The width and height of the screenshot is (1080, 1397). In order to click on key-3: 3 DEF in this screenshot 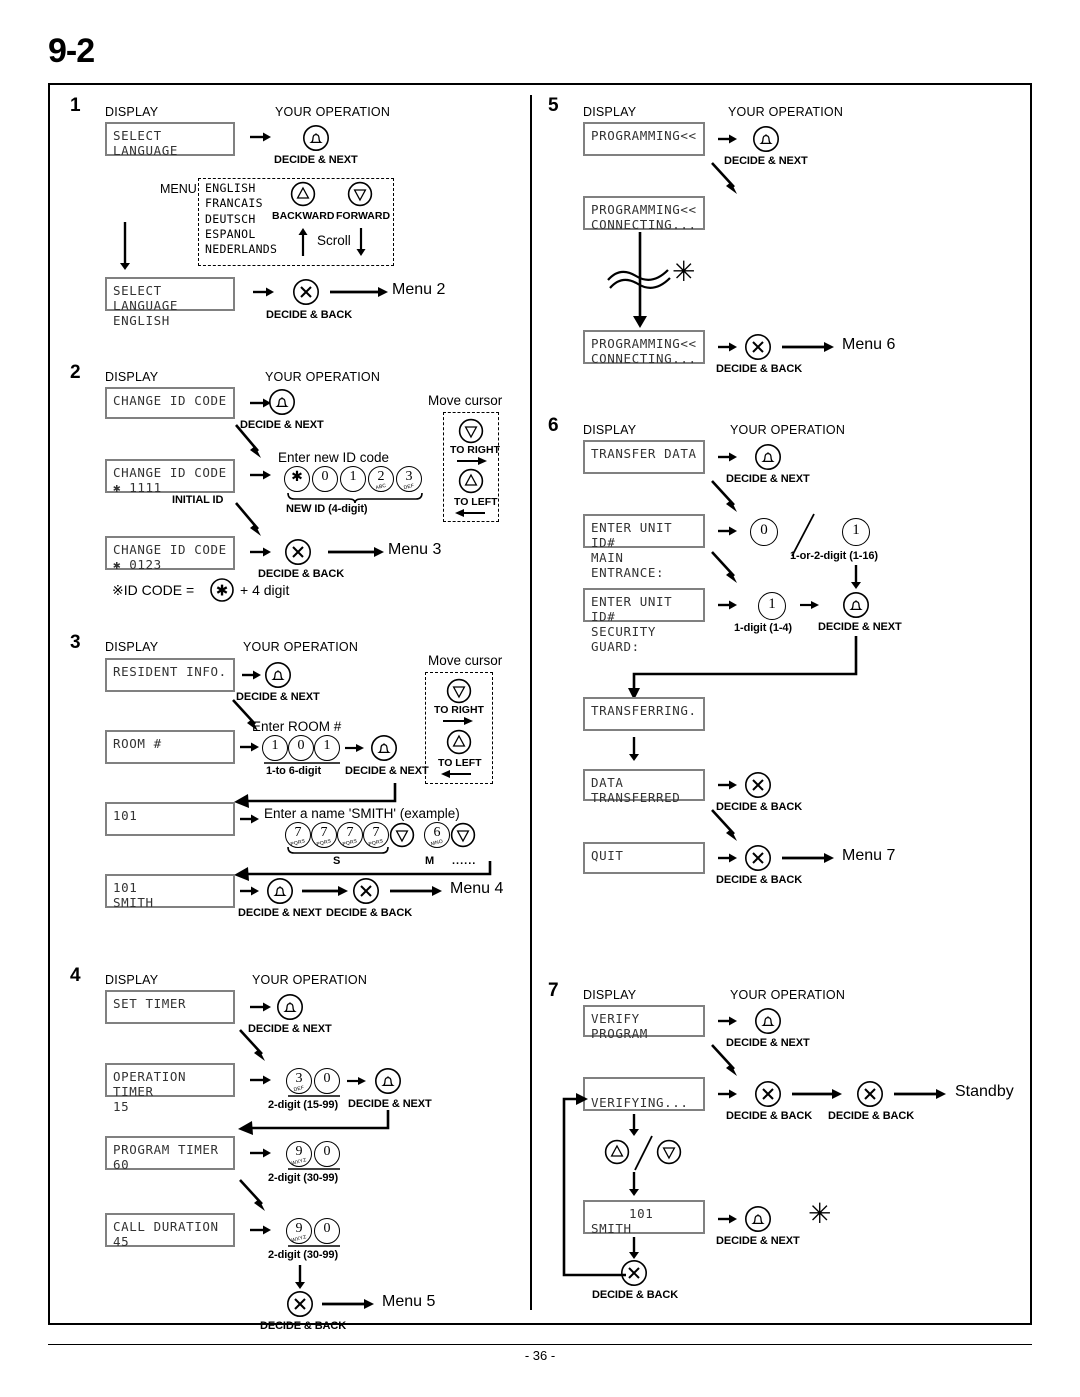, I will do `click(409, 479)`.